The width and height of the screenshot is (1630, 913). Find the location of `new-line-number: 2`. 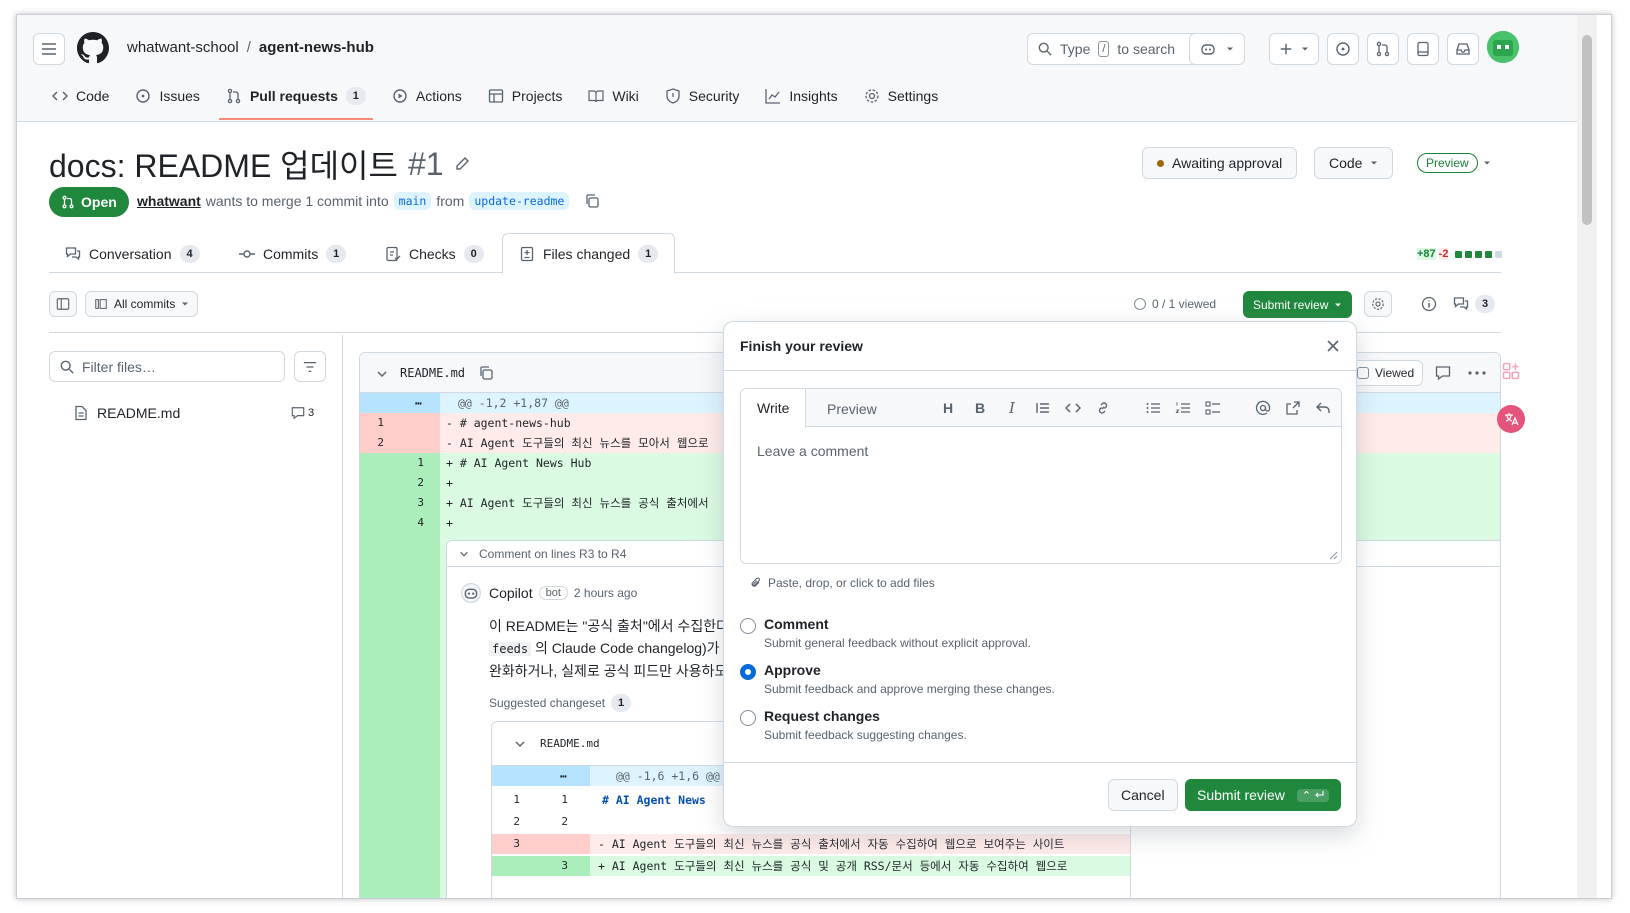

new-line-number: 2 is located at coordinates (404, 483).